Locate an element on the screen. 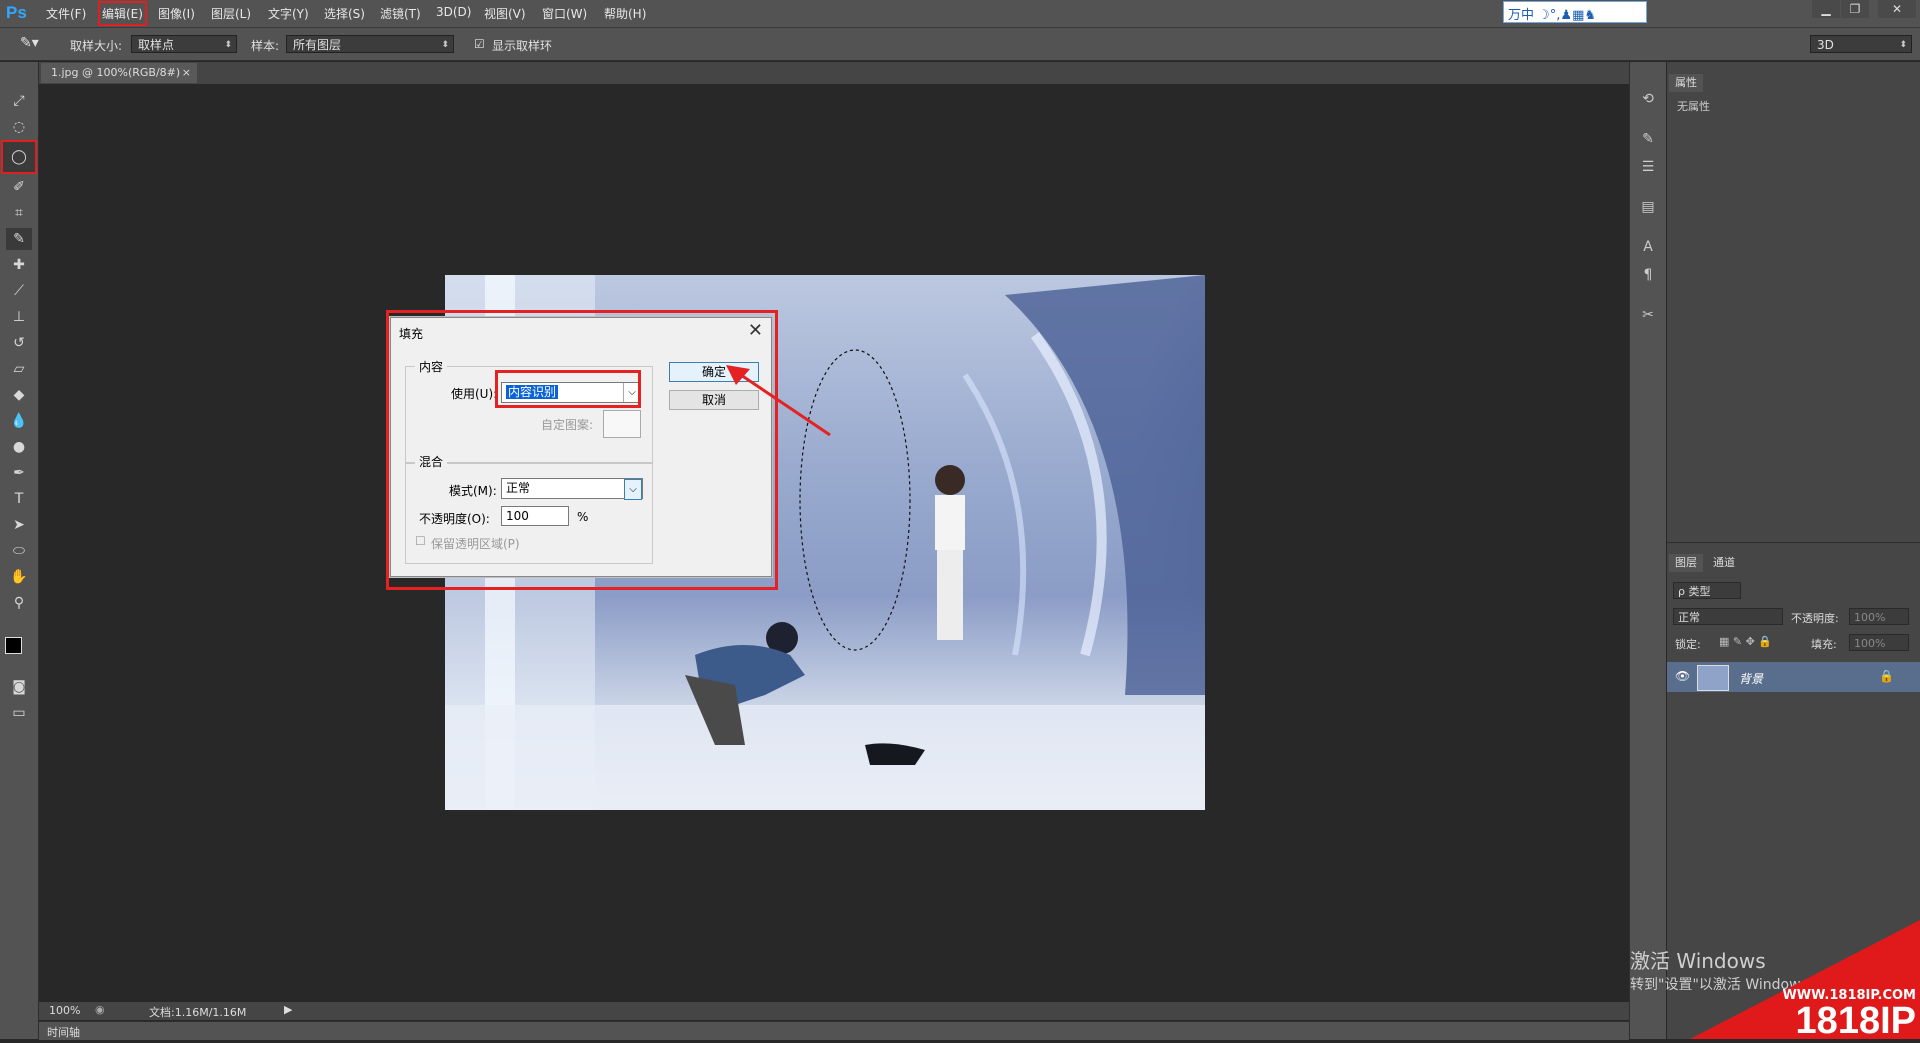  sample-select: 所有图层 ⬍ is located at coordinates (370, 44).